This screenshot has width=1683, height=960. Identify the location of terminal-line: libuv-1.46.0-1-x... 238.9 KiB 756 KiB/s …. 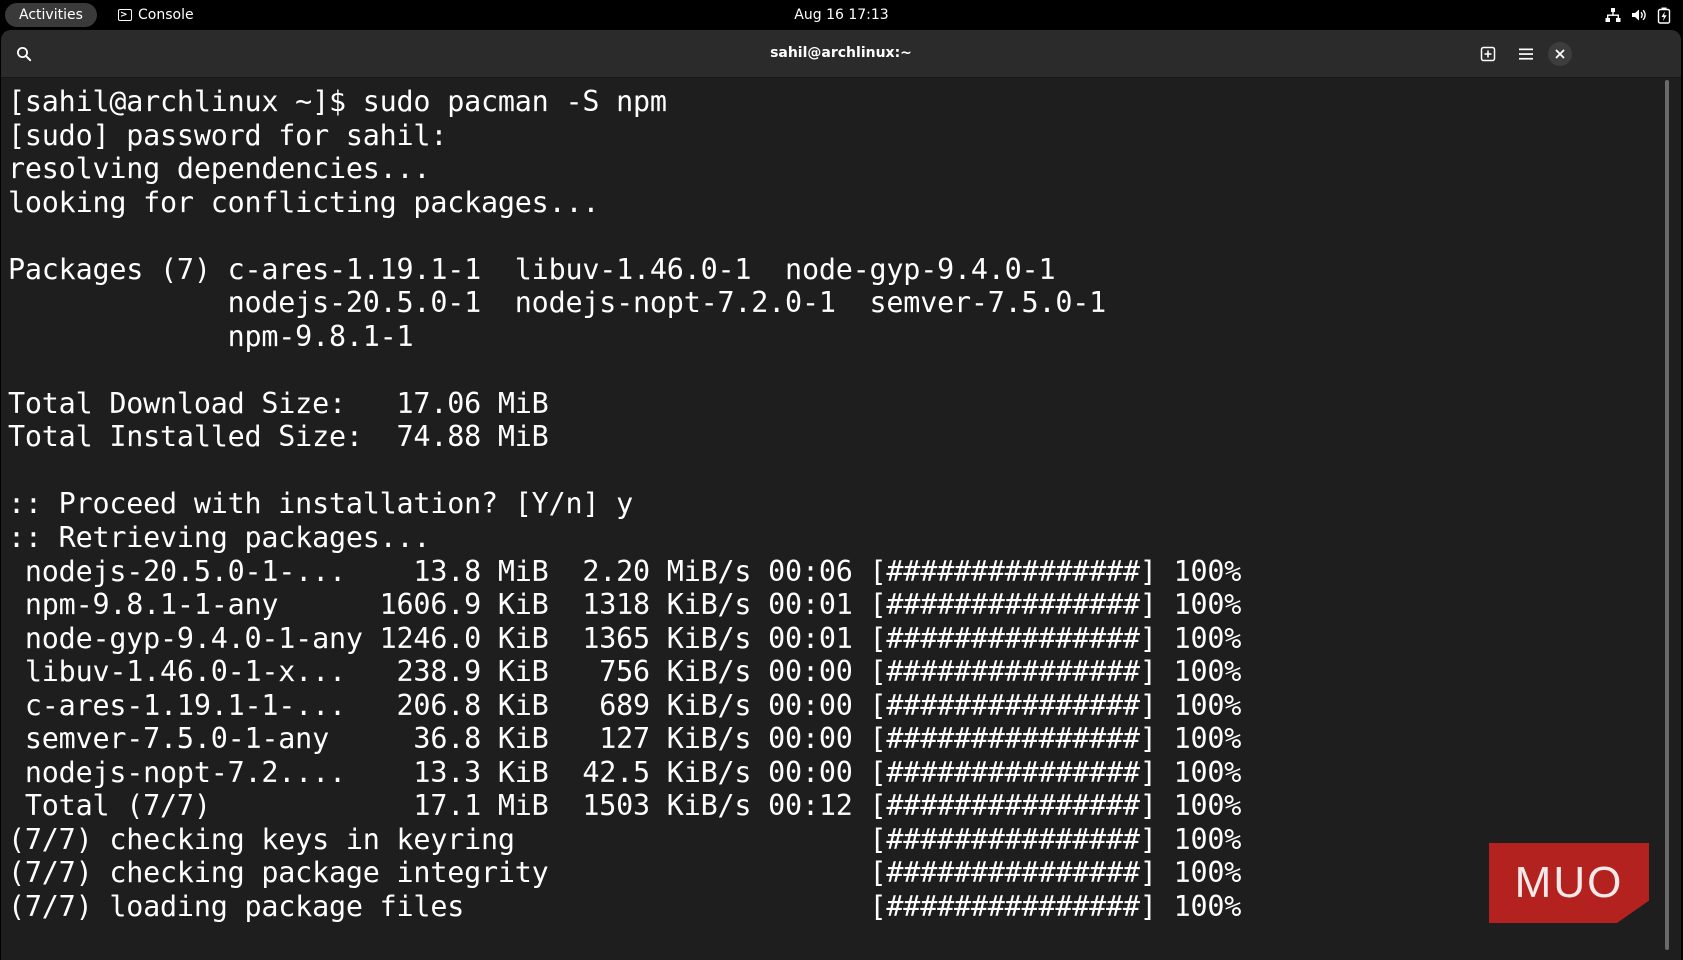
(625, 671).